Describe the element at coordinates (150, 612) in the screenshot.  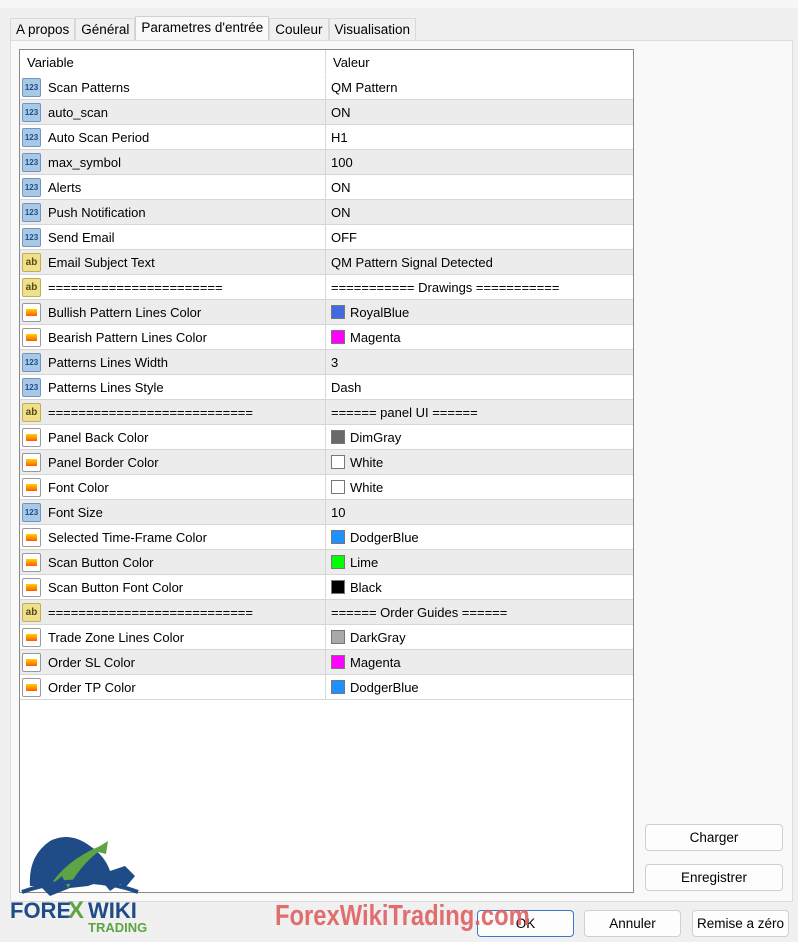
I see `variable-name: ===========================` at that location.